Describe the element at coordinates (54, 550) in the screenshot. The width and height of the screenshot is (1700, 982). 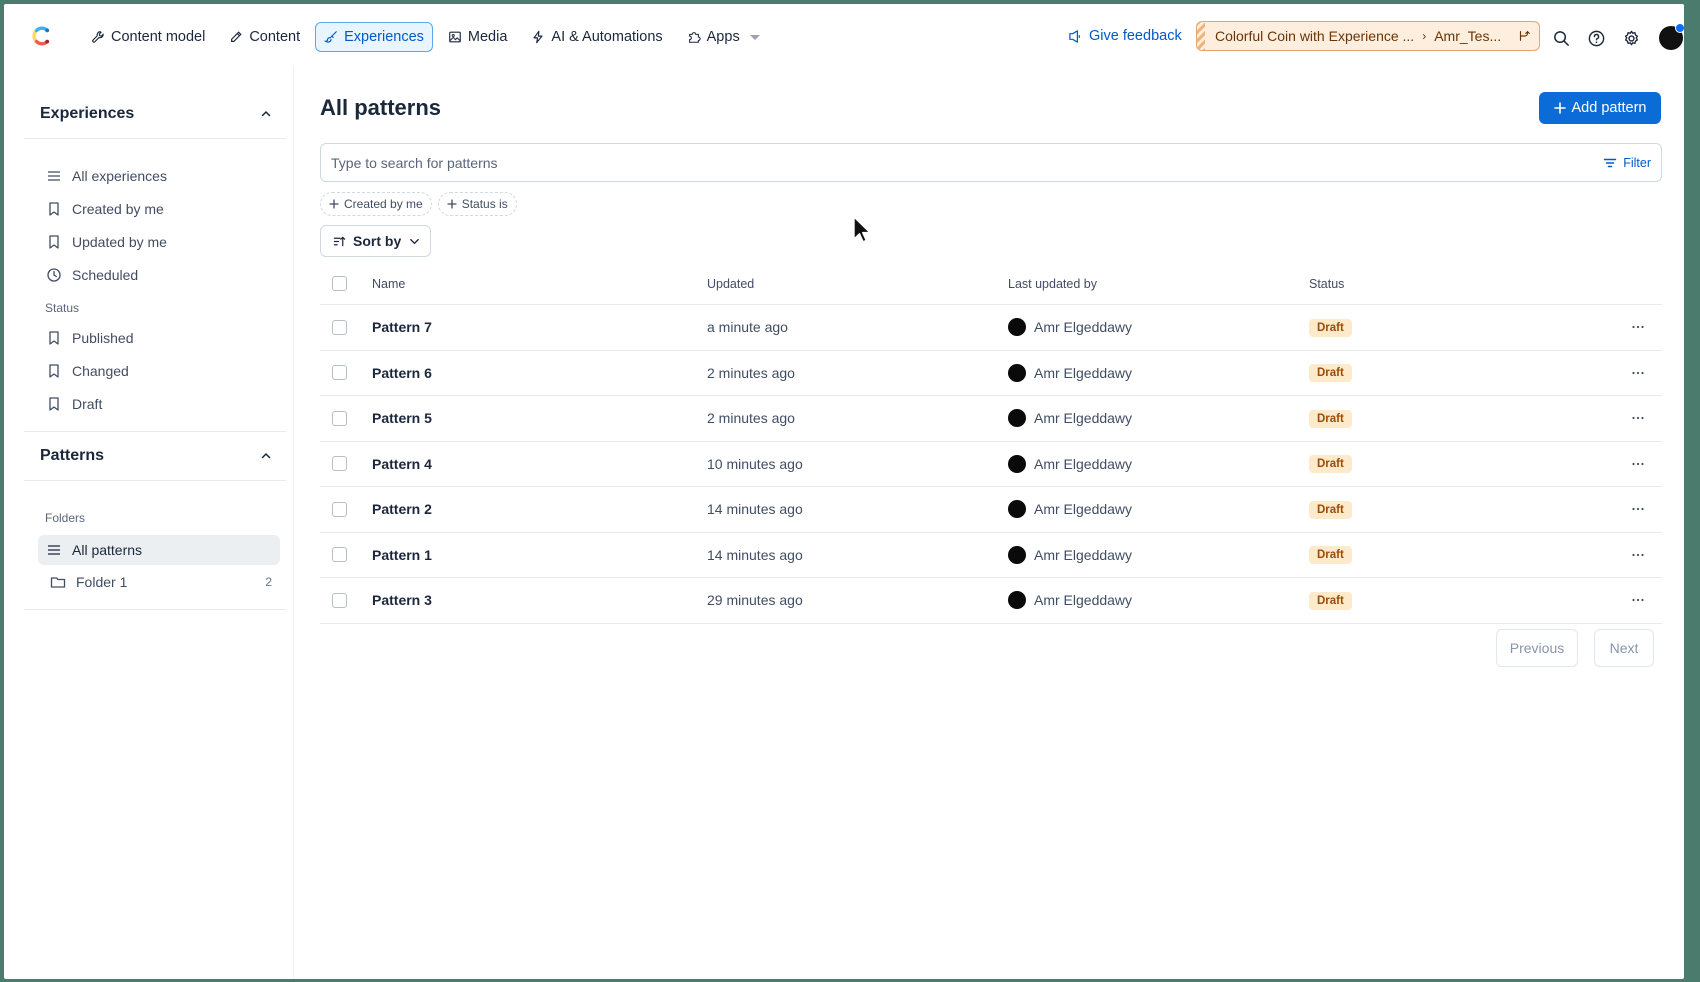
I see `list-icon` at that location.